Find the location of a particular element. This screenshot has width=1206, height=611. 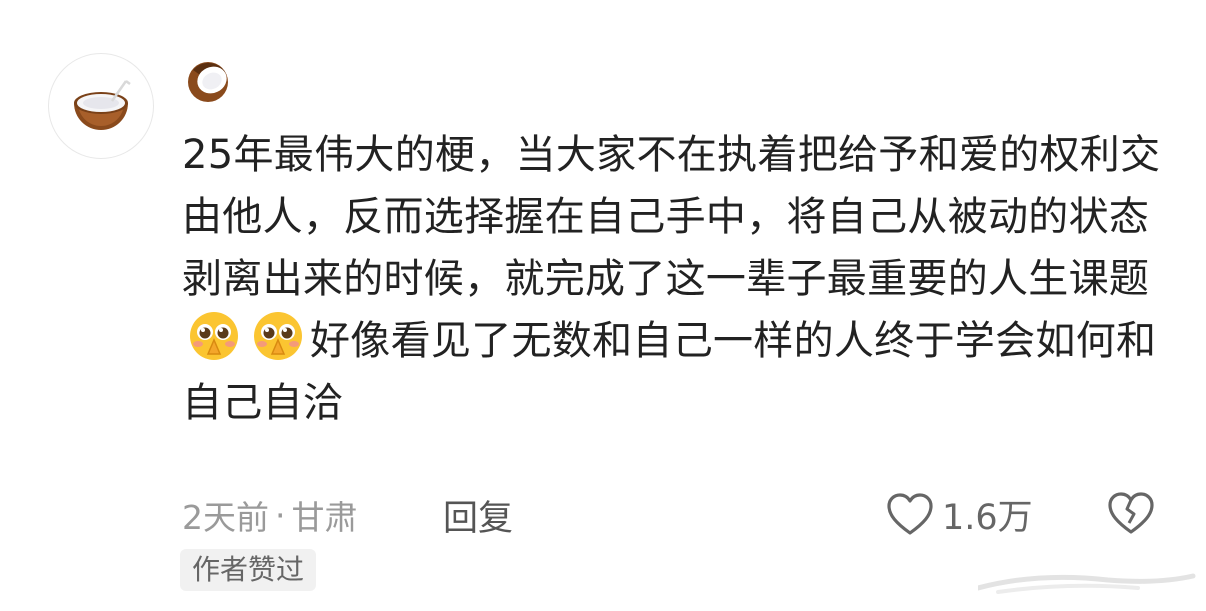

heart-icon is located at coordinates (910, 514).